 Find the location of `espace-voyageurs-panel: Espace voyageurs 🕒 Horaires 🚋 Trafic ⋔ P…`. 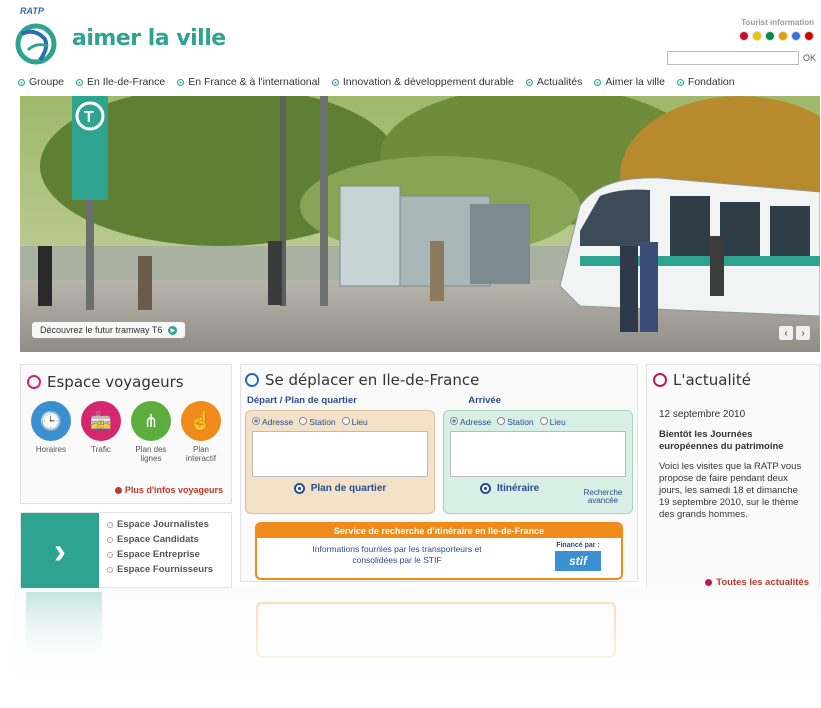

espace-voyageurs-panel: Espace voyageurs 🕒 Horaires 🚋 Trafic ⋔ P… is located at coordinates (126, 476).